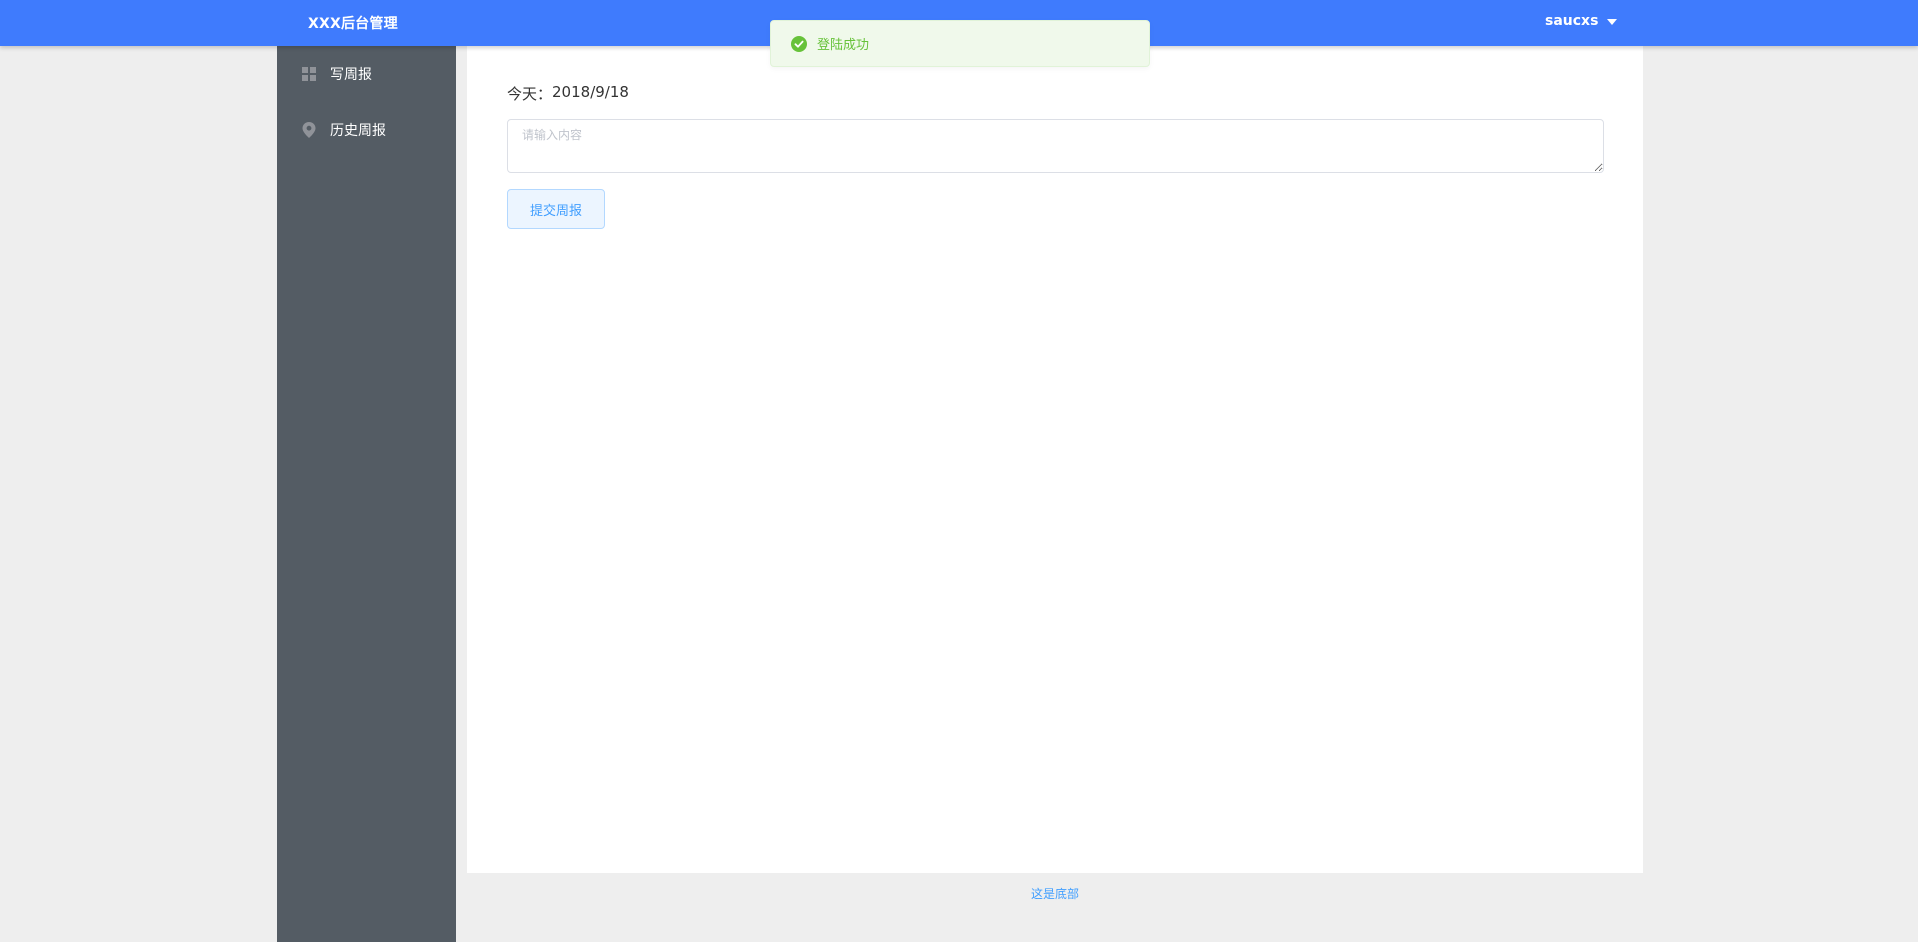 The image size is (1918, 942). Describe the element at coordinates (351, 75) in the screenshot. I see `sidebar-item-label: 写周报` at that location.